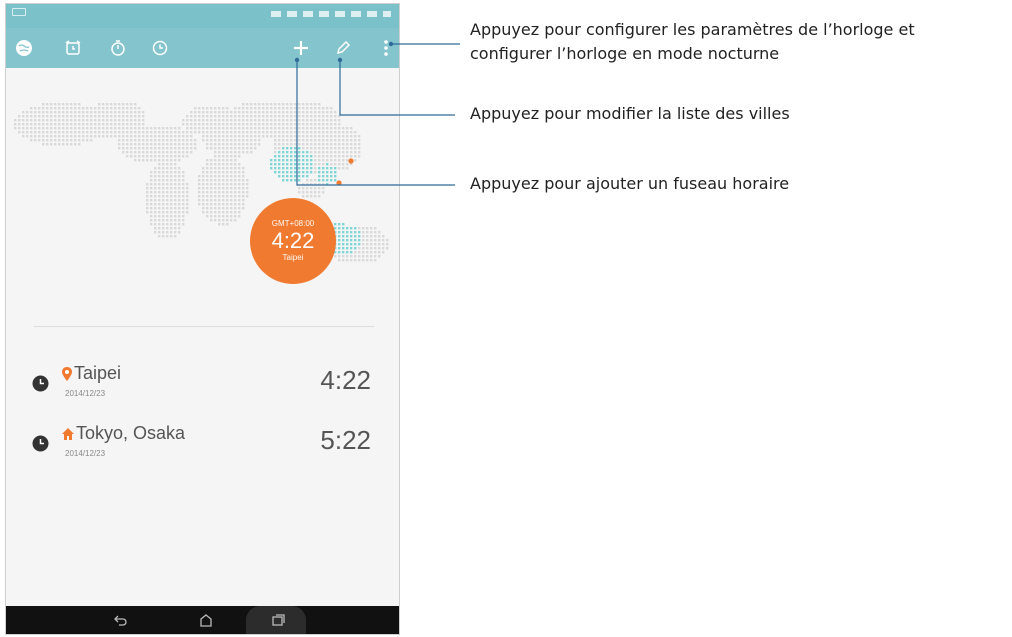  What do you see at coordinates (340, 60) in the screenshot?
I see `edit-callout-dot` at bounding box center [340, 60].